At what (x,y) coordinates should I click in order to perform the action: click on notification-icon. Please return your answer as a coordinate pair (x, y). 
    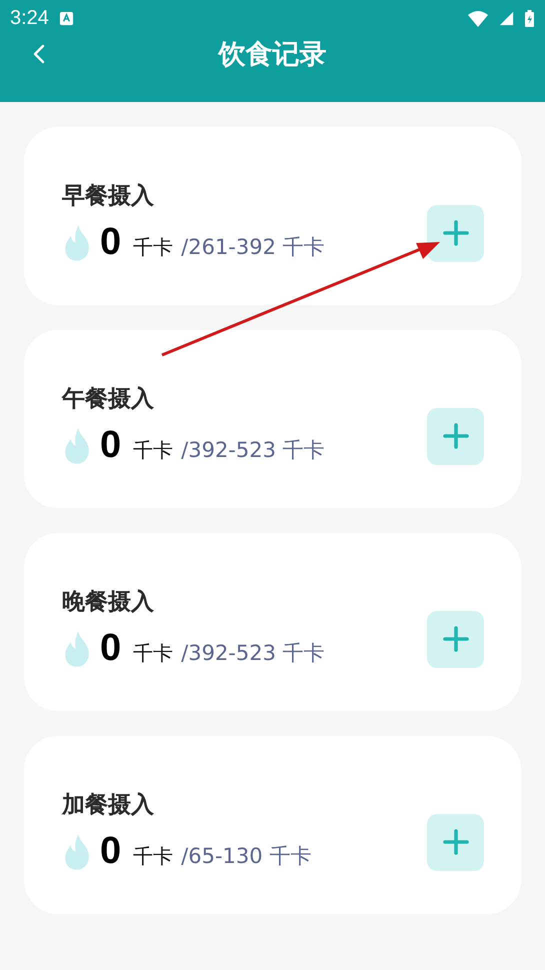
    Looking at the image, I should click on (66, 18).